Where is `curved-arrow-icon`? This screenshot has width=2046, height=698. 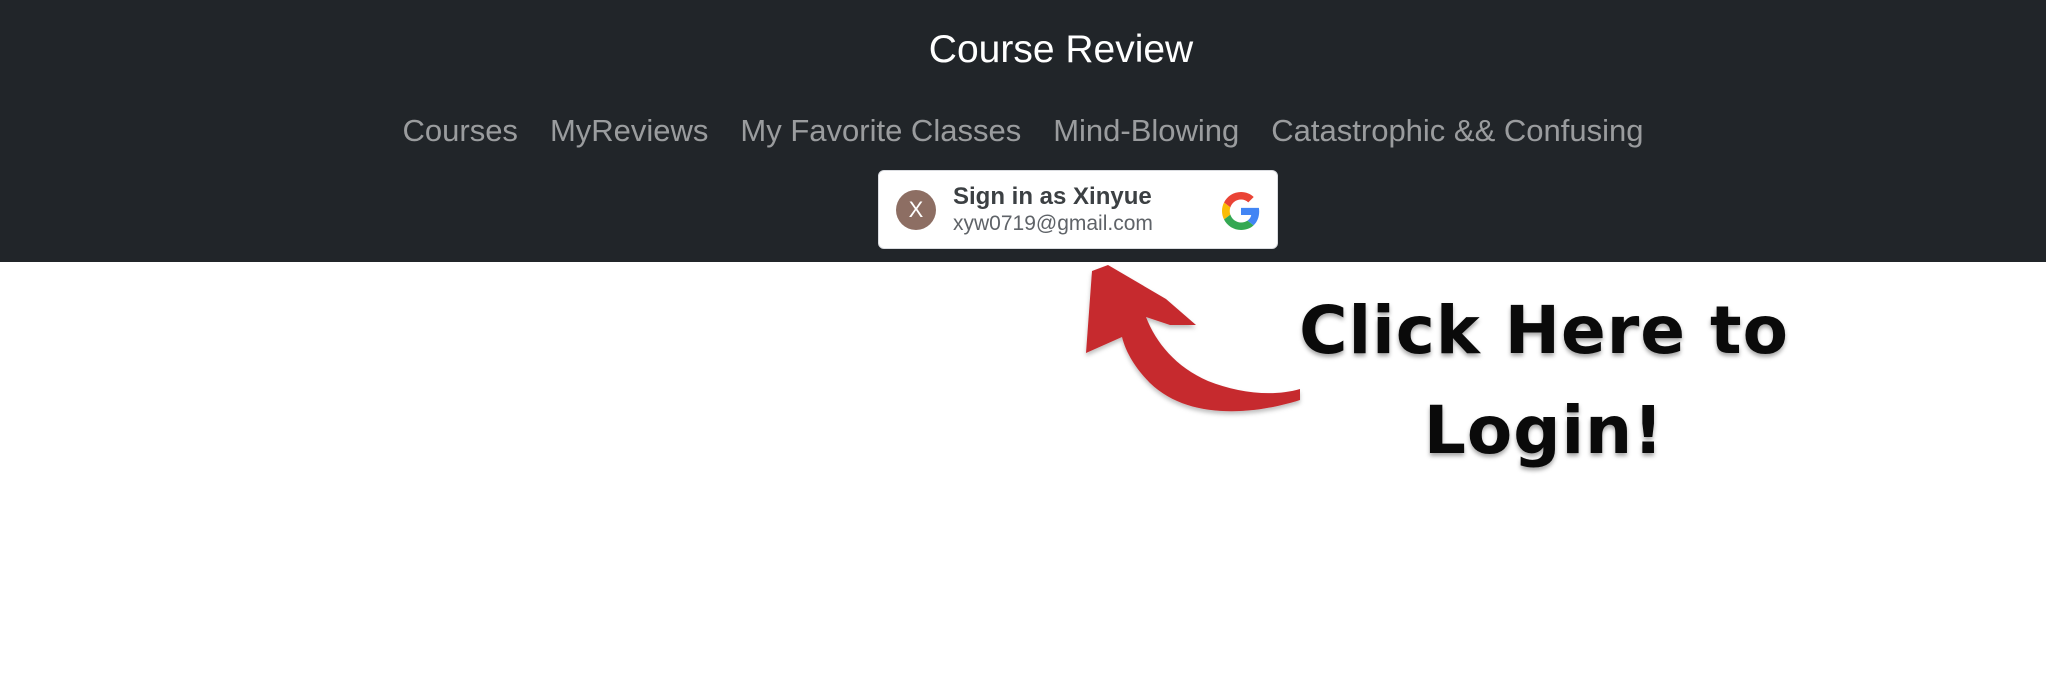 curved-arrow-icon is located at coordinates (1193, 338).